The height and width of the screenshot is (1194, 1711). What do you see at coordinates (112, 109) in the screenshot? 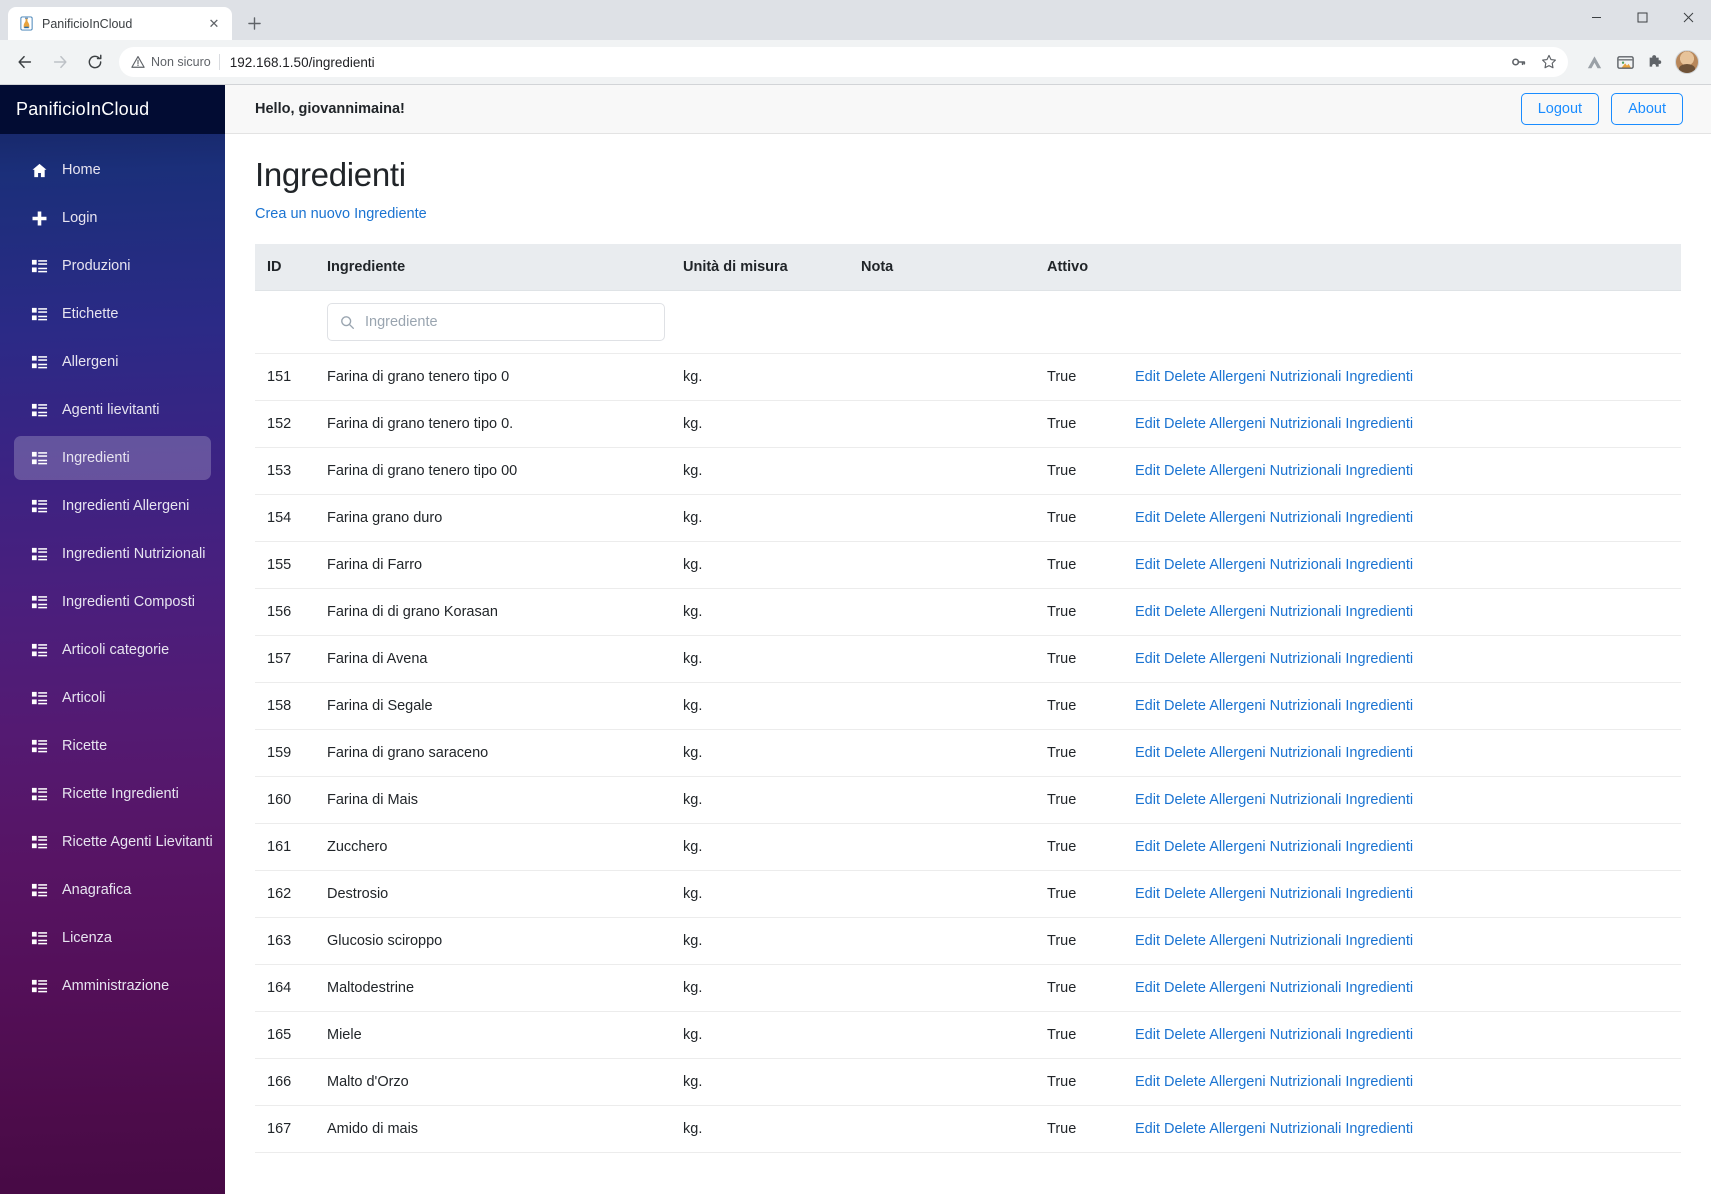
I see `sidebar-brand: PanificioInCloud` at bounding box center [112, 109].